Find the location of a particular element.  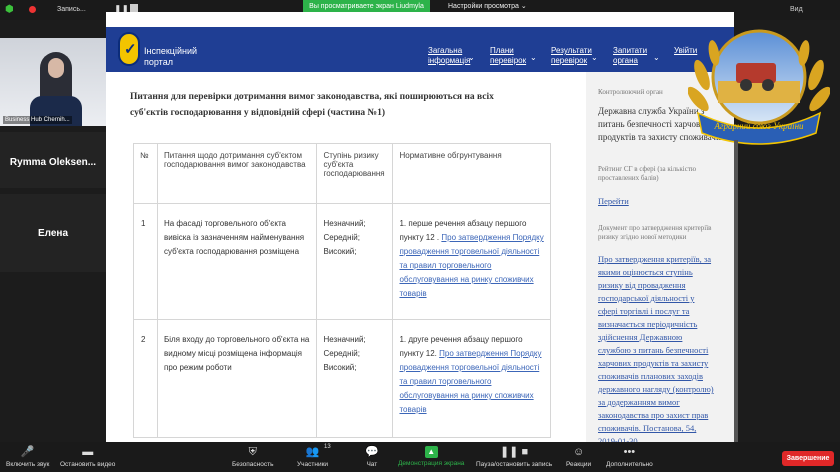

button-label: Безопасность is located at coordinates (253, 464).